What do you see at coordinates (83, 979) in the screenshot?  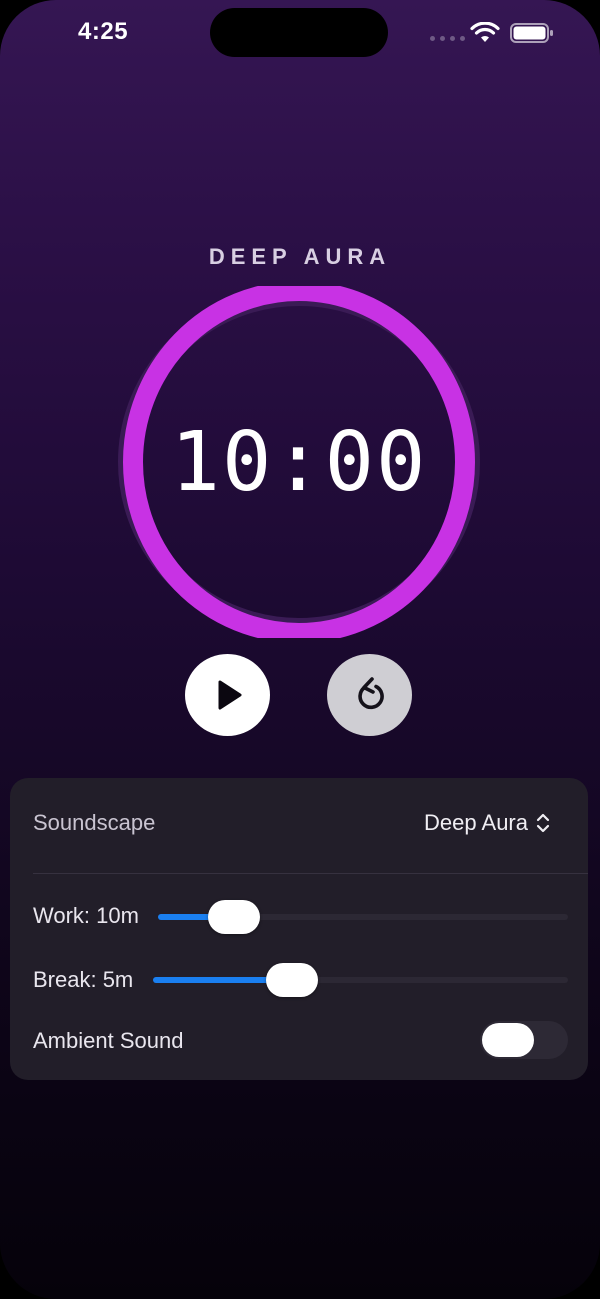 I see `break-label: Break: 5m` at bounding box center [83, 979].